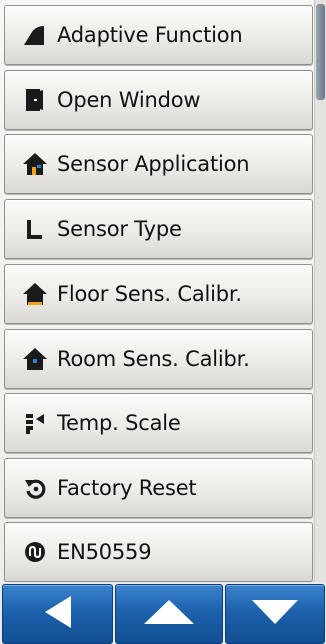 This screenshot has height=644, width=326. I want to click on menu-item-room-sens-calibr: Room Sens. Calibr., so click(158, 359).